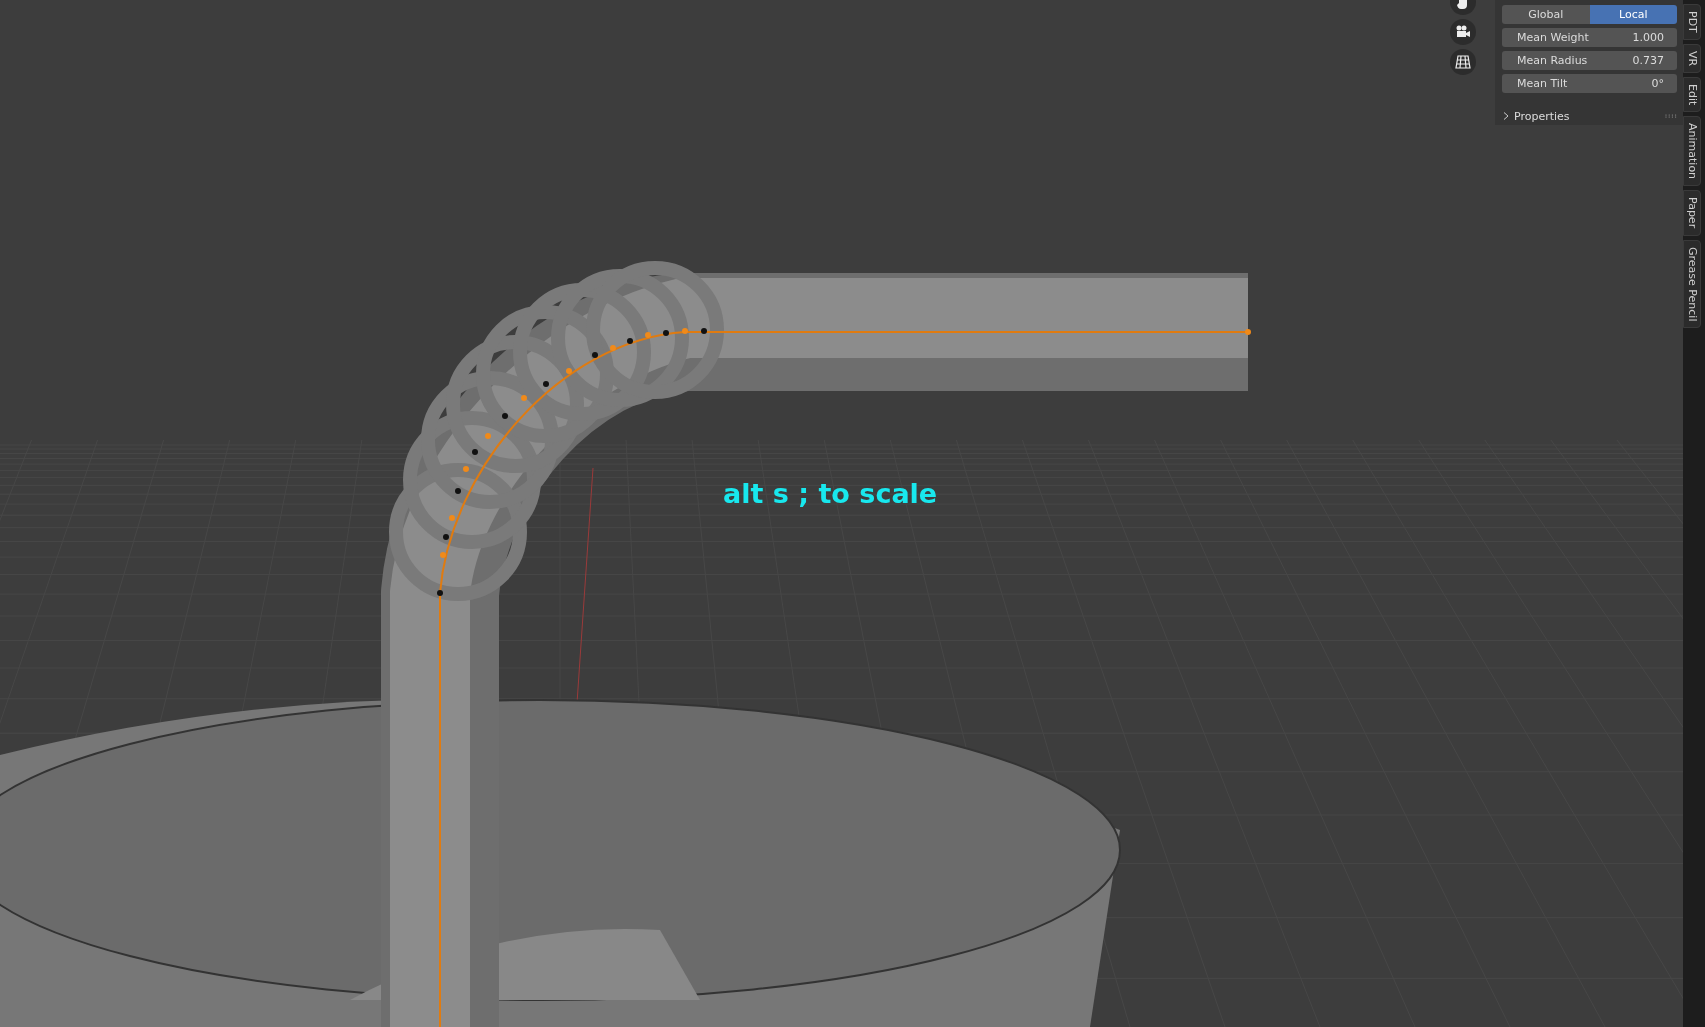 The width and height of the screenshot is (1705, 1027). I want to click on number-field: Mean Radius 0.737, so click(1589, 60).